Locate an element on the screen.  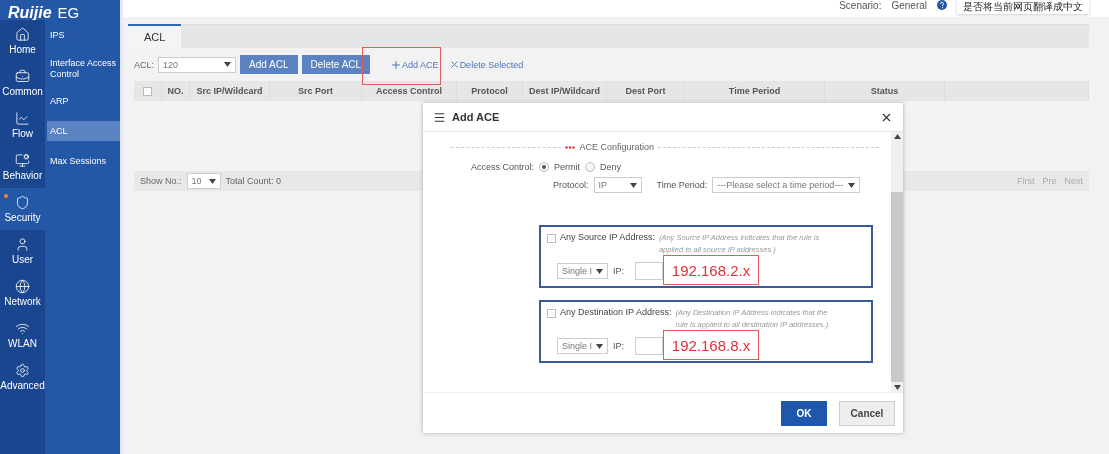
scenario-value: General is located at coordinates (909, 5).